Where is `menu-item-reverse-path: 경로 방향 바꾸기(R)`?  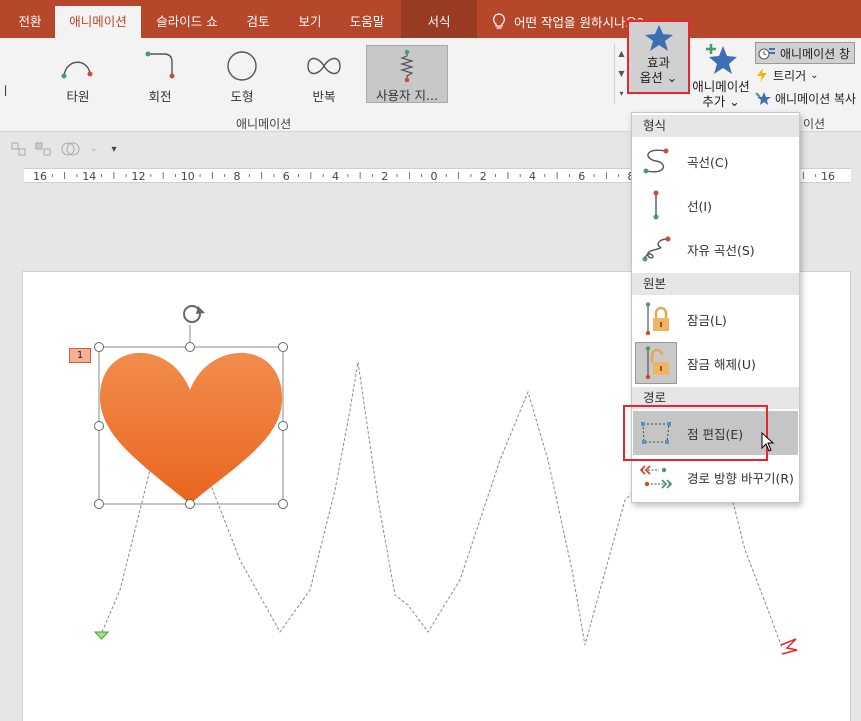
menu-item-reverse-path: 경로 방향 바꾸기(R) is located at coordinates (715, 477).